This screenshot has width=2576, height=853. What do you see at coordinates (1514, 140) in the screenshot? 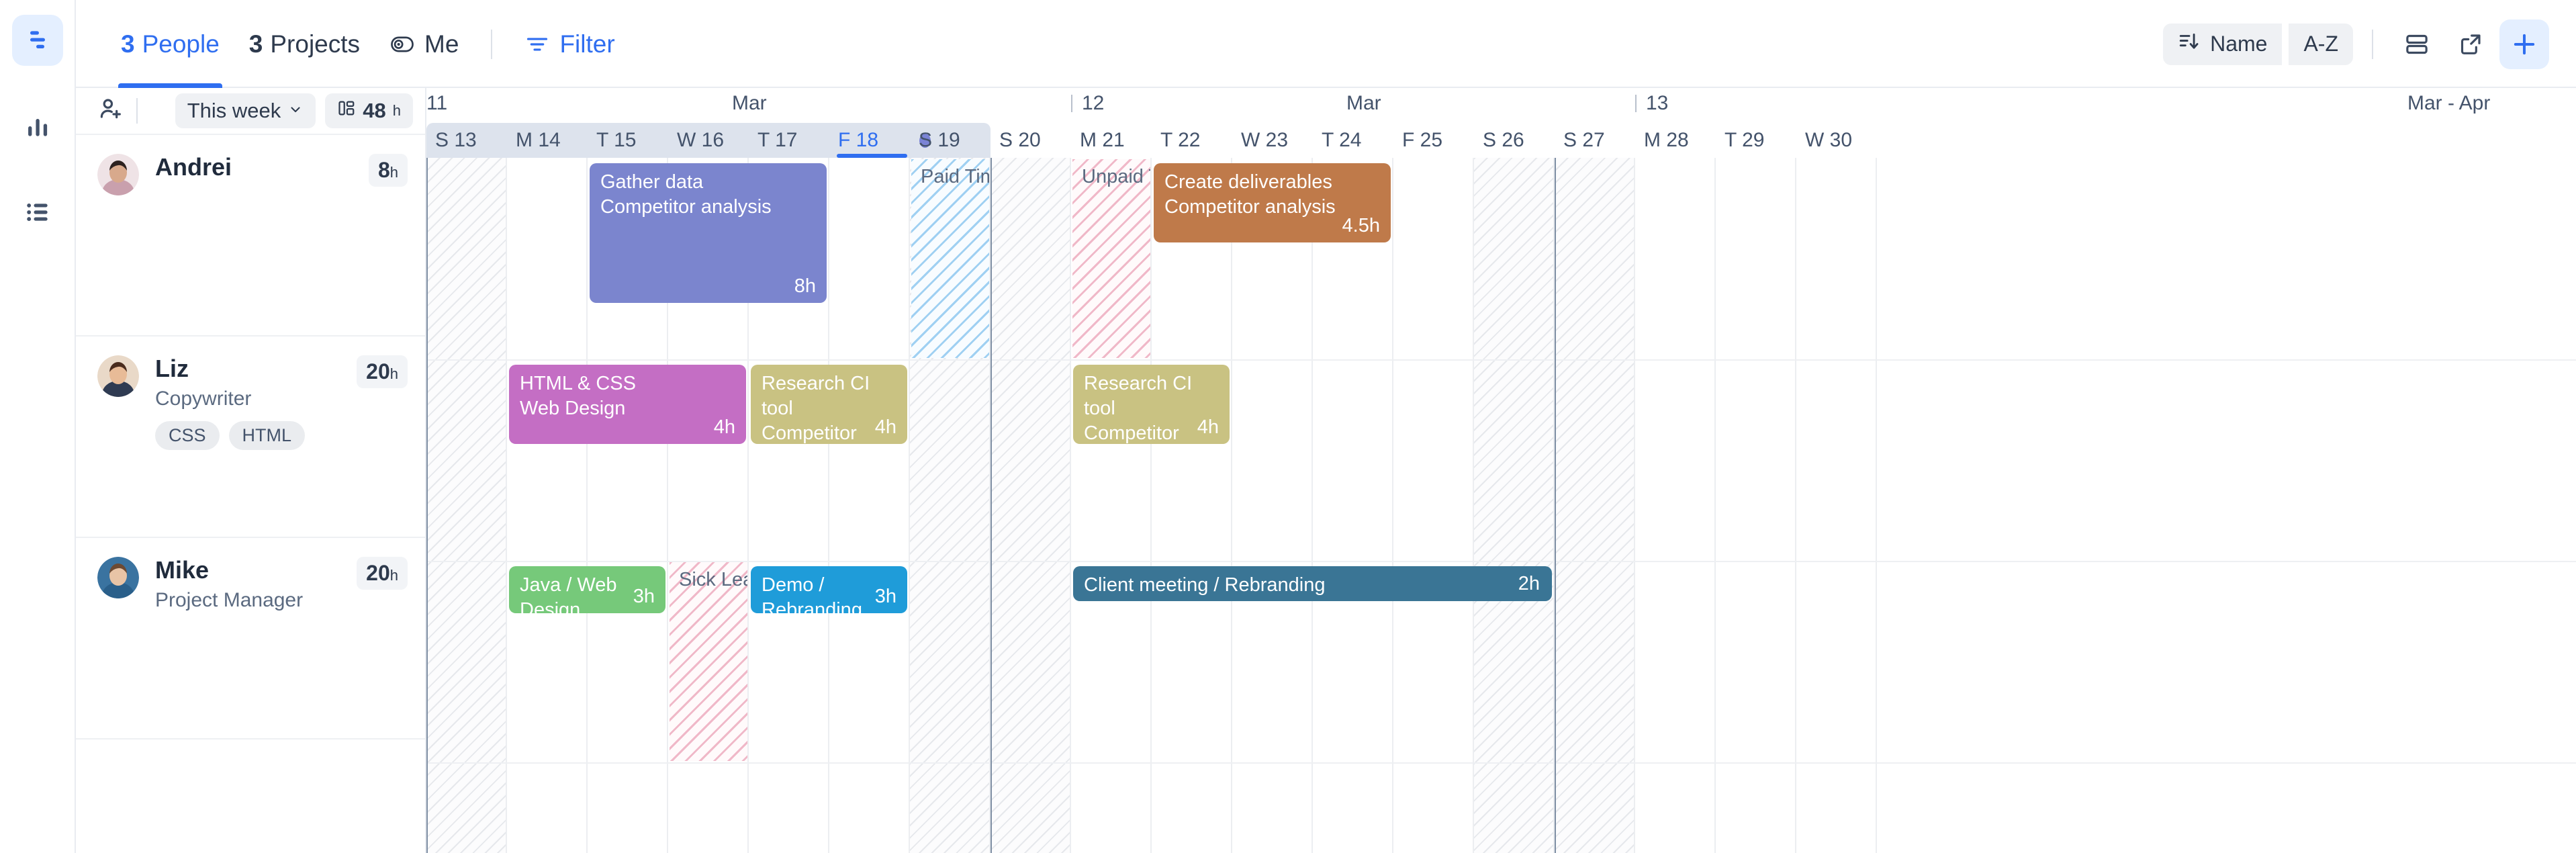
I see `day-header-cell: S 26` at bounding box center [1514, 140].